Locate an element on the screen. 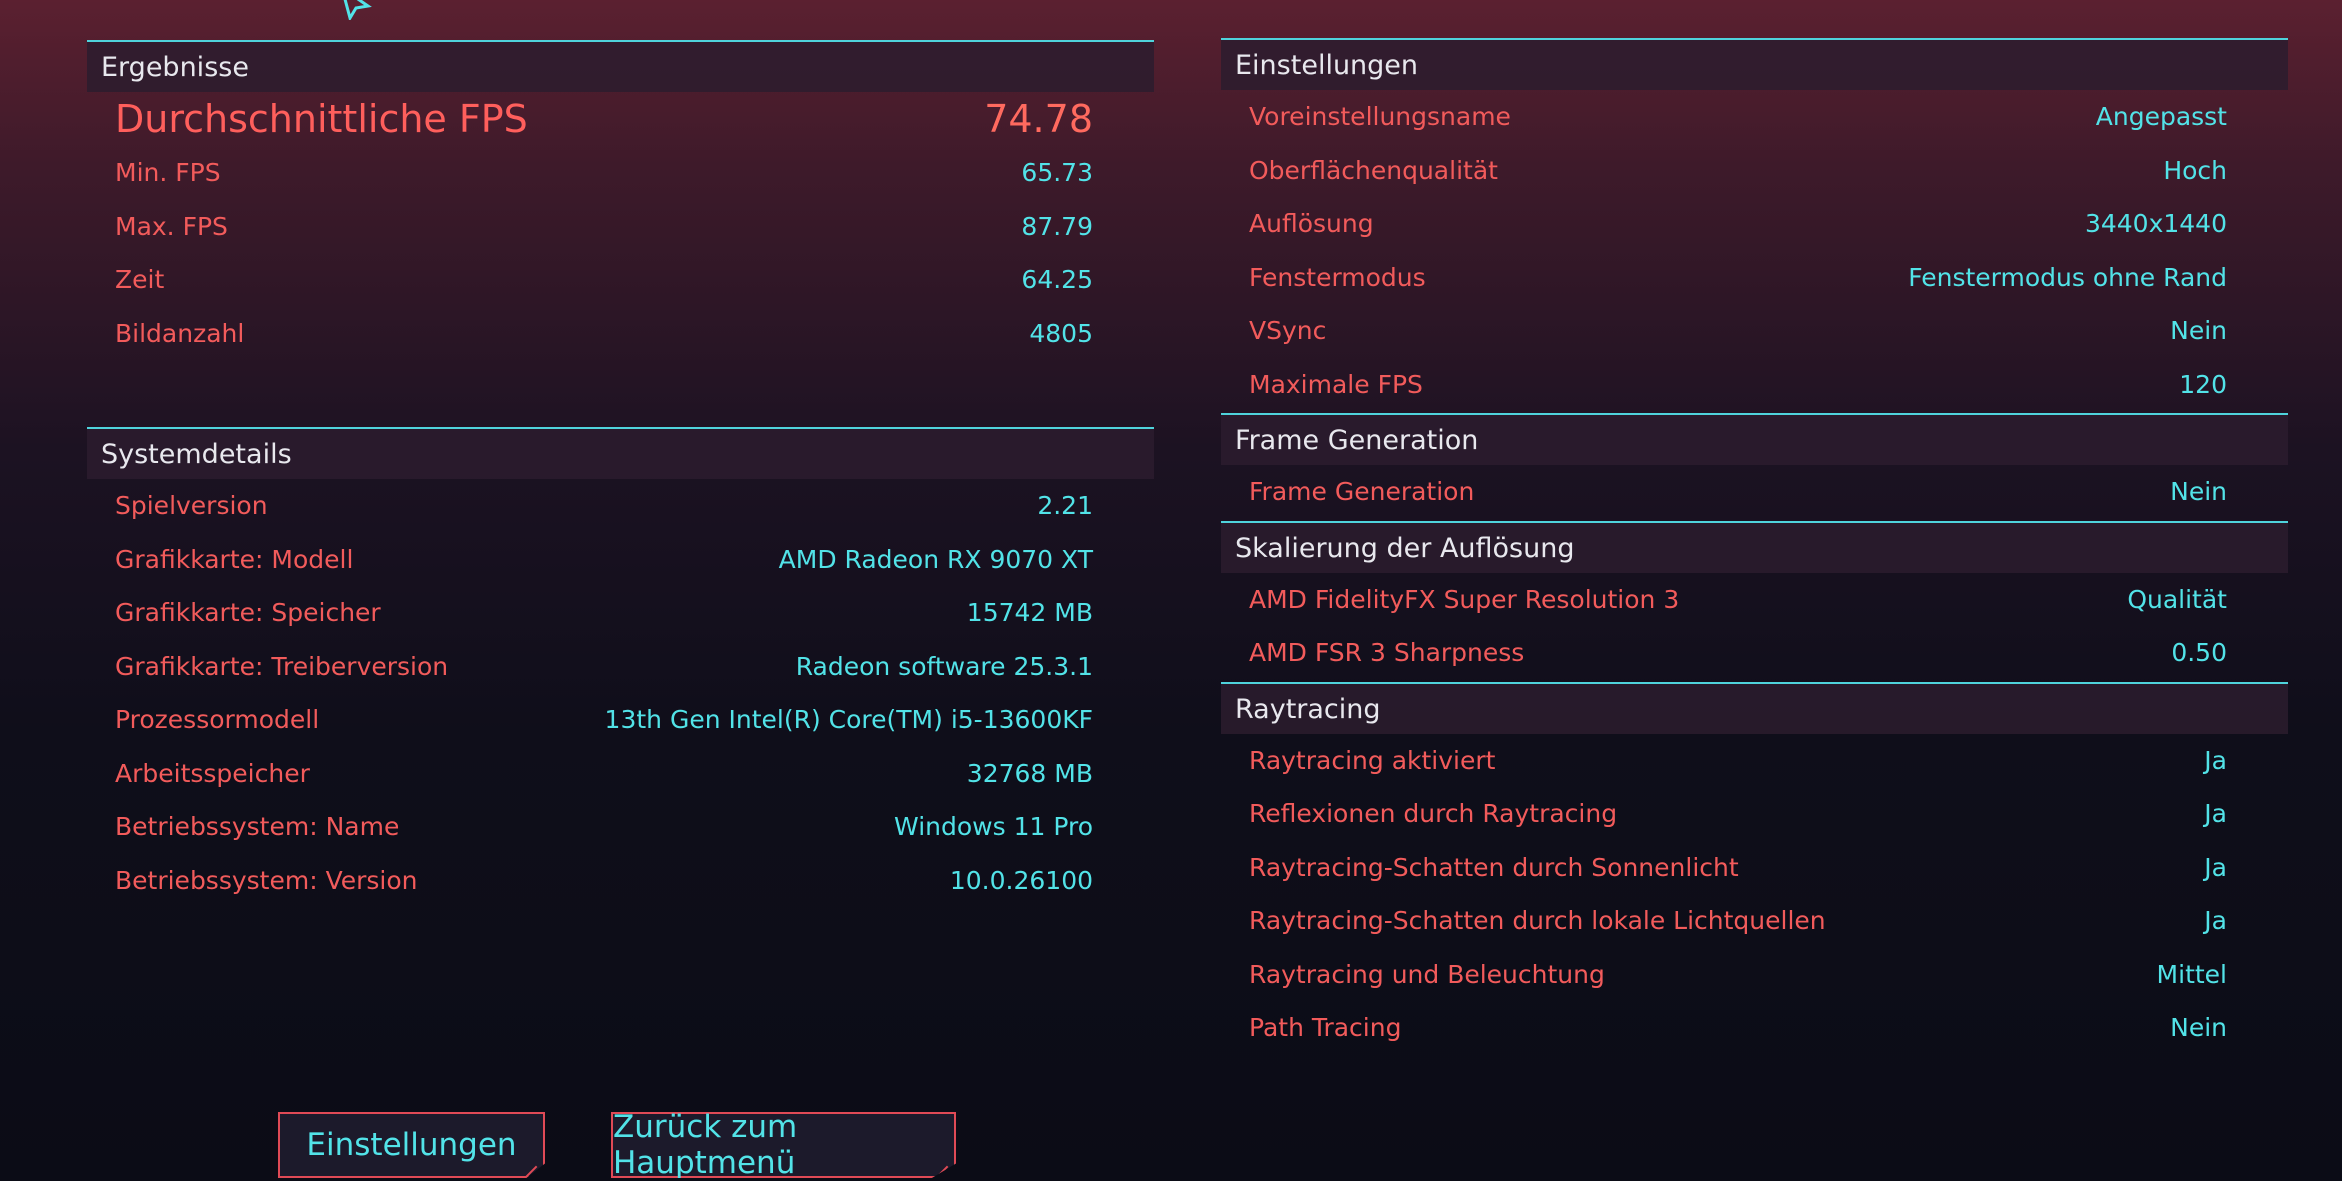 Image resolution: width=2342 pixels, height=1181 pixels. system-label: Betriebssystem: Version is located at coordinates (266, 880).